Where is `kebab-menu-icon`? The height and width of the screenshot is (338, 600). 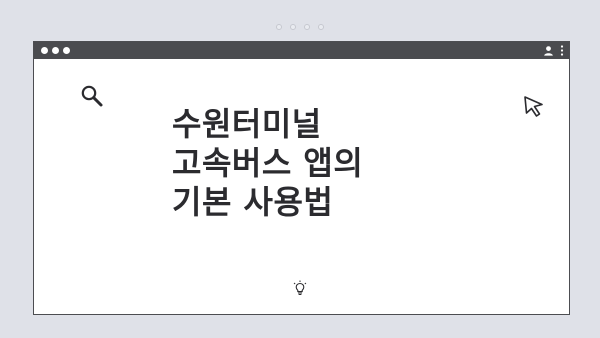 kebab-menu-icon is located at coordinates (562, 50).